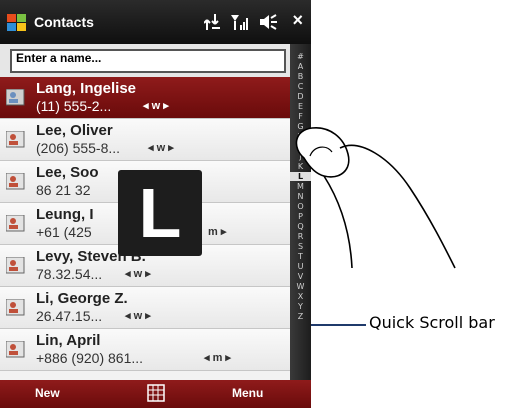  I want to click on callout-line, so click(338, 325).